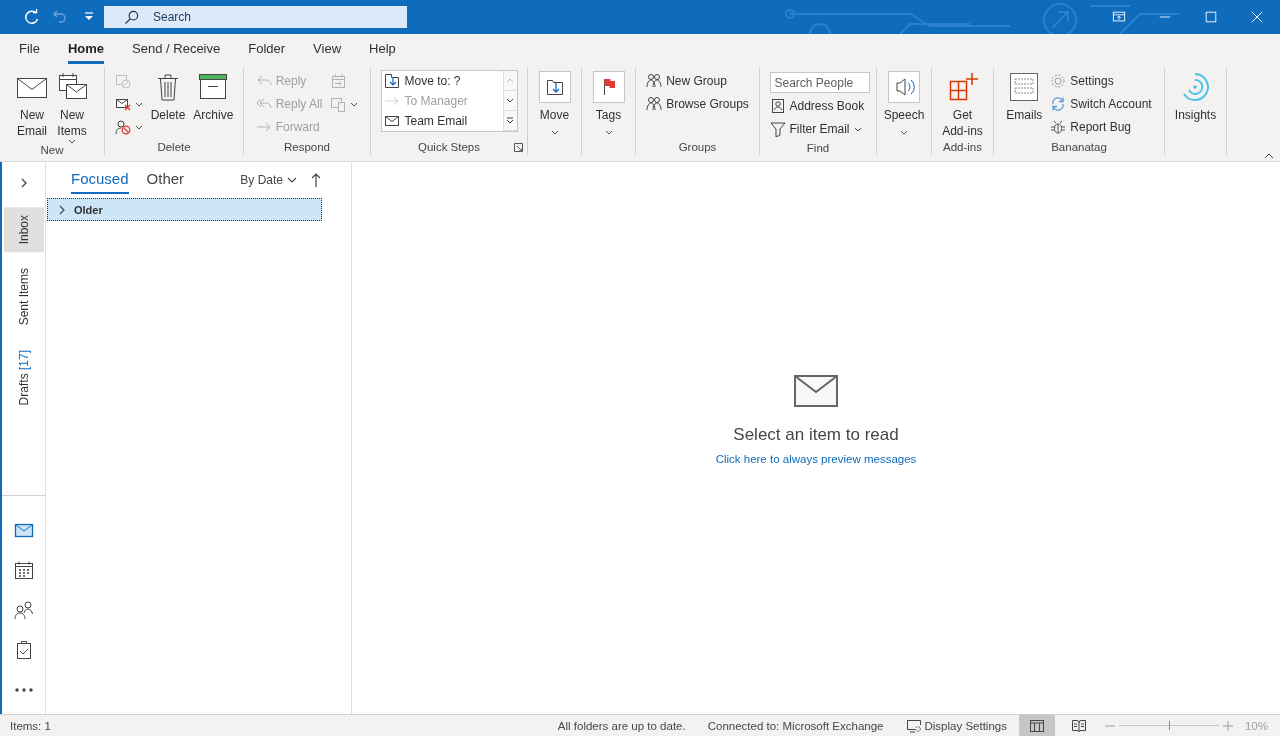  What do you see at coordinates (1024, 87) in the screenshot?
I see `panel-icon` at bounding box center [1024, 87].